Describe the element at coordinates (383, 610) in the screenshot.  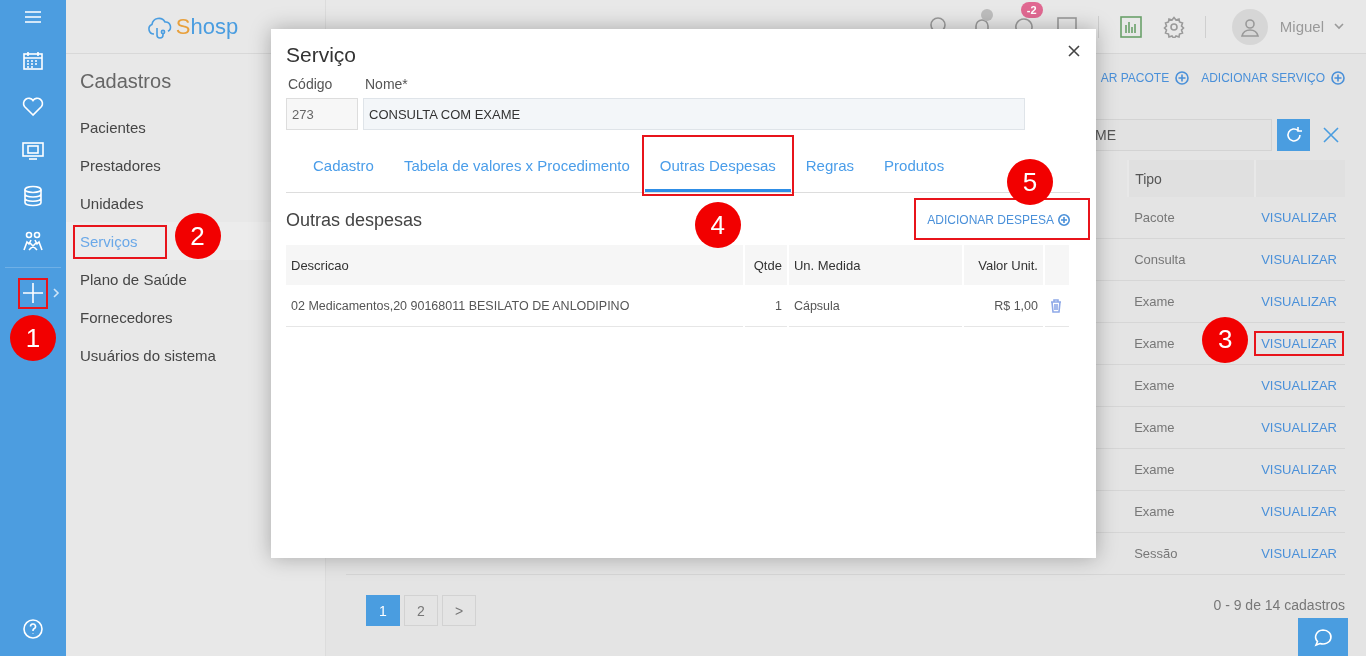
I see `page-button: 1` at that location.